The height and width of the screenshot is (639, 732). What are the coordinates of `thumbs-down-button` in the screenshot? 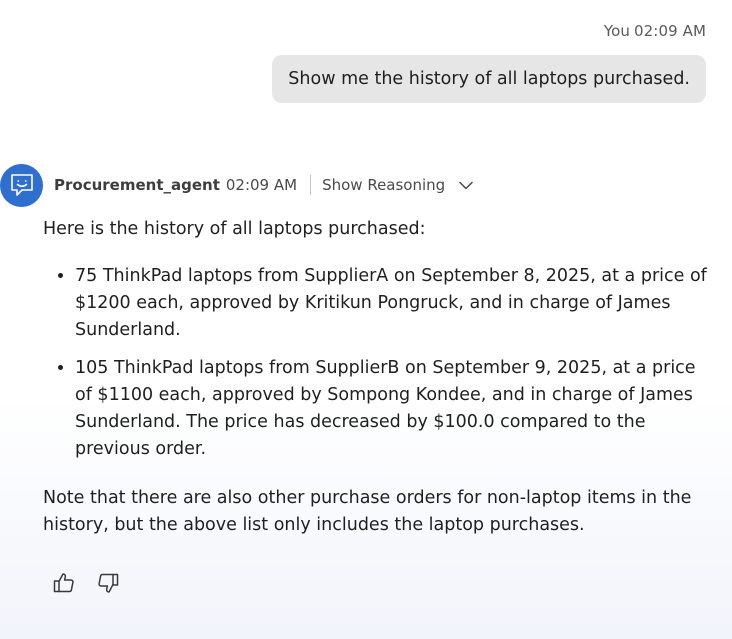 It's located at (108, 583).